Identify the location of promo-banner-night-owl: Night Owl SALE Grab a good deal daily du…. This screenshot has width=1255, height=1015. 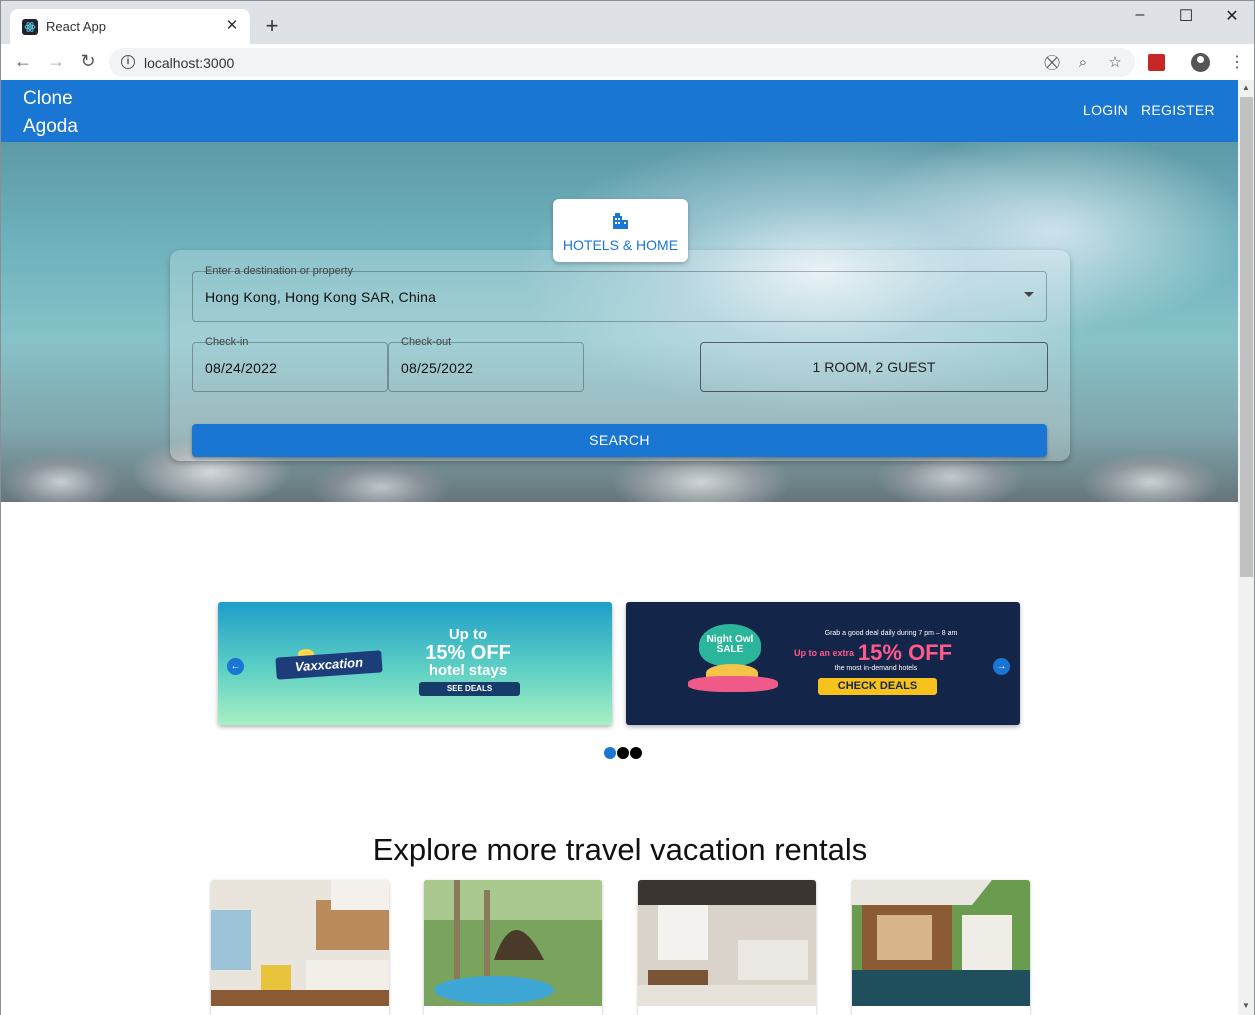
(823, 663).